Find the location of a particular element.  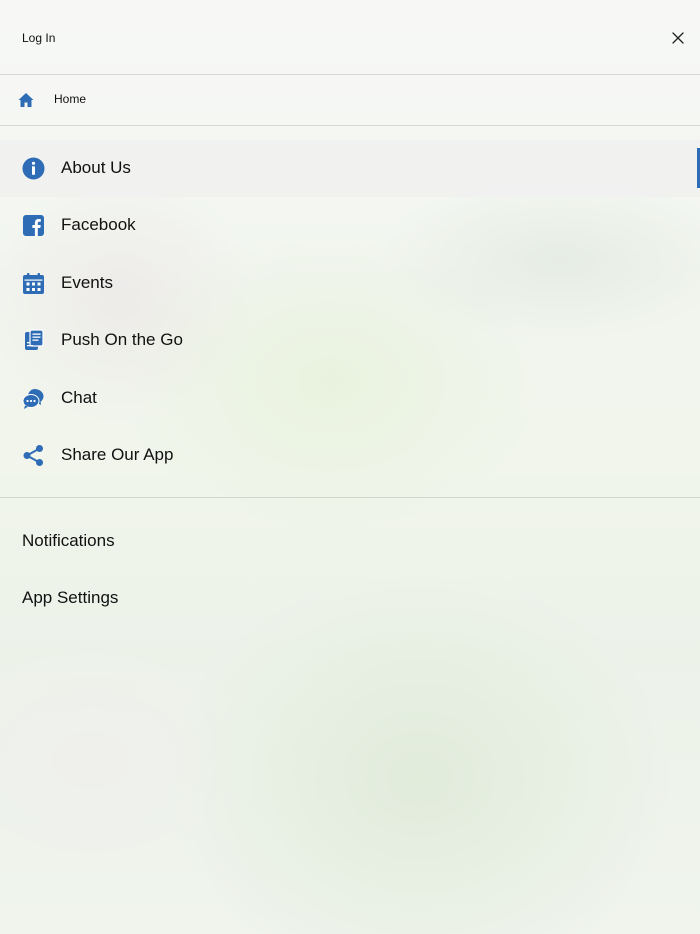

section-divider is located at coordinates (350, 497).